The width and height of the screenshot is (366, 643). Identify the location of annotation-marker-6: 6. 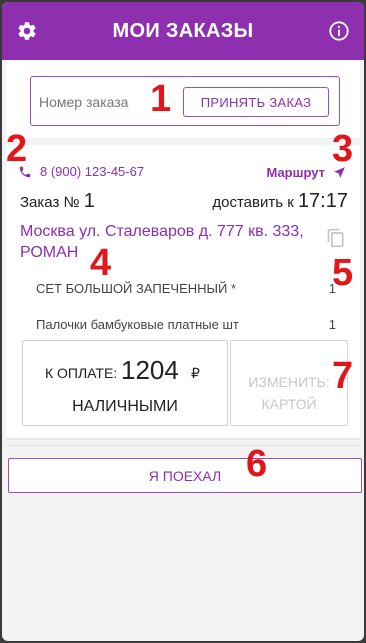
(257, 464).